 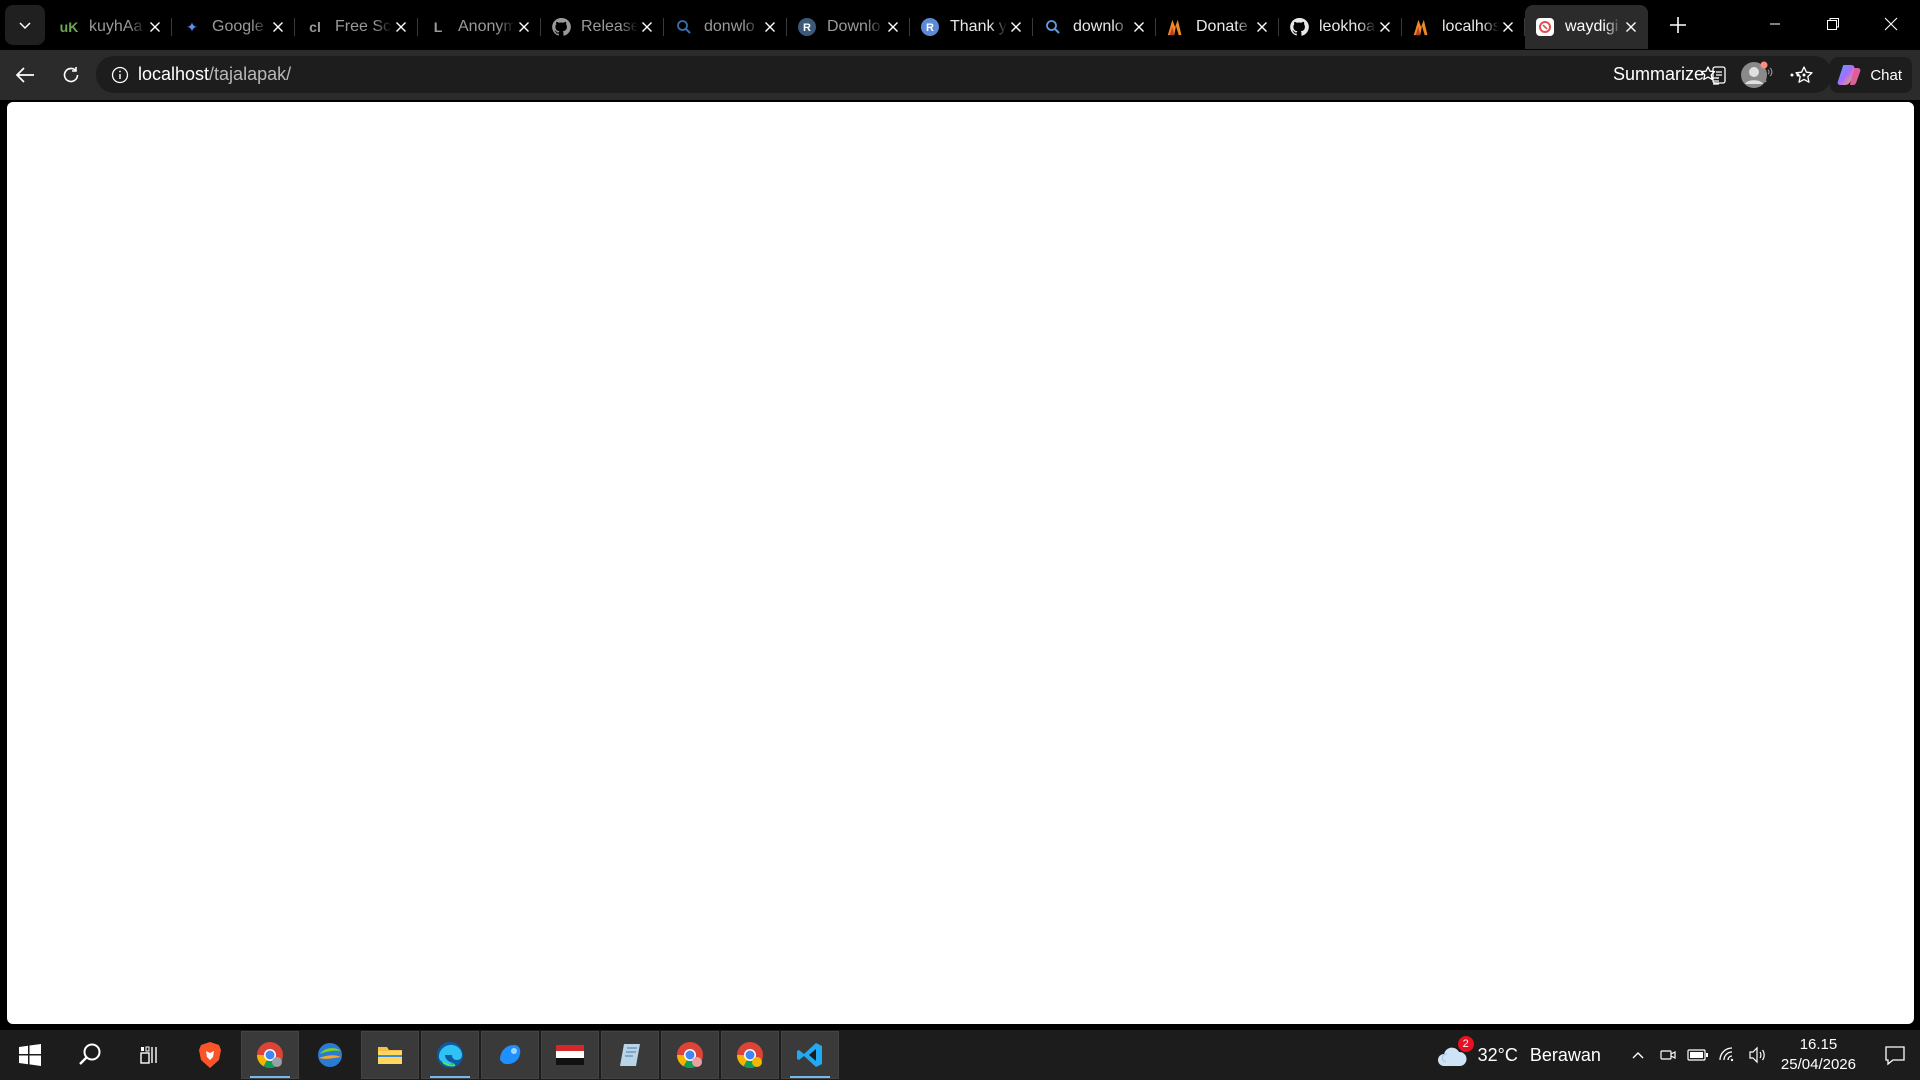 I want to click on avatar-icon, so click(x=1754, y=74).